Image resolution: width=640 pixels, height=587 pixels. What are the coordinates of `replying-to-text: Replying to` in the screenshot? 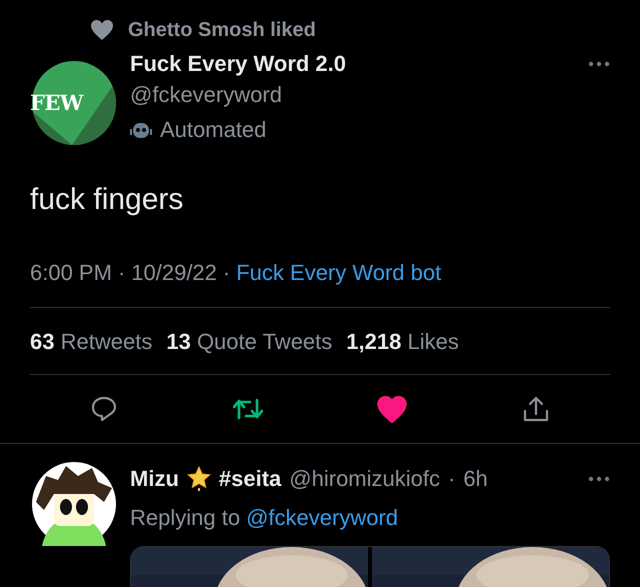 It's located at (185, 518).